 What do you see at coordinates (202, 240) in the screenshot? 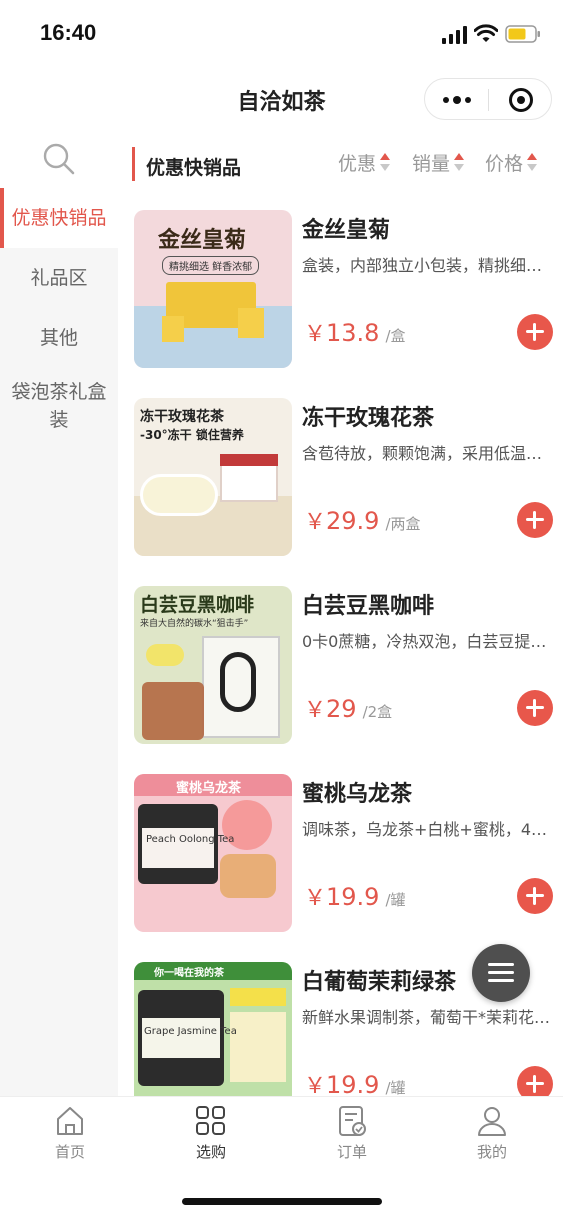
I see `image-title: 金丝皇菊` at bounding box center [202, 240].